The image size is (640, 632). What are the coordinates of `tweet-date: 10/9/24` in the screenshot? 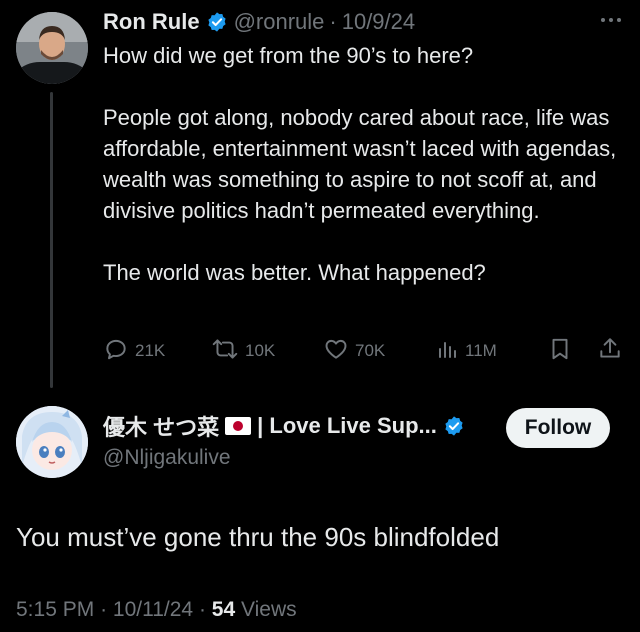 It's located at (378, 22).